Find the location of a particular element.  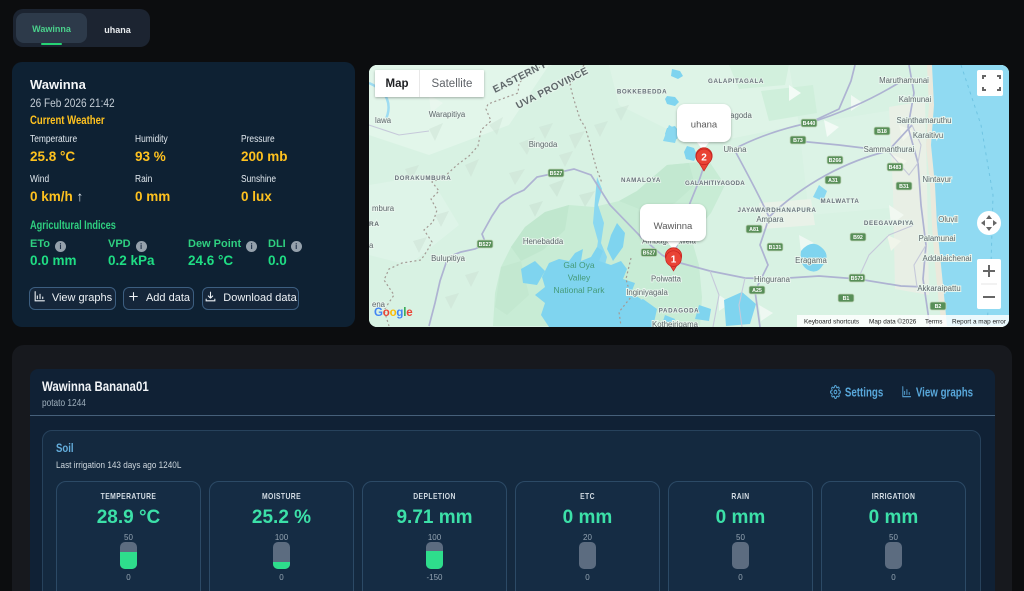

svg-text: BOKKEBEDDA is located at coordinates (642, 92).